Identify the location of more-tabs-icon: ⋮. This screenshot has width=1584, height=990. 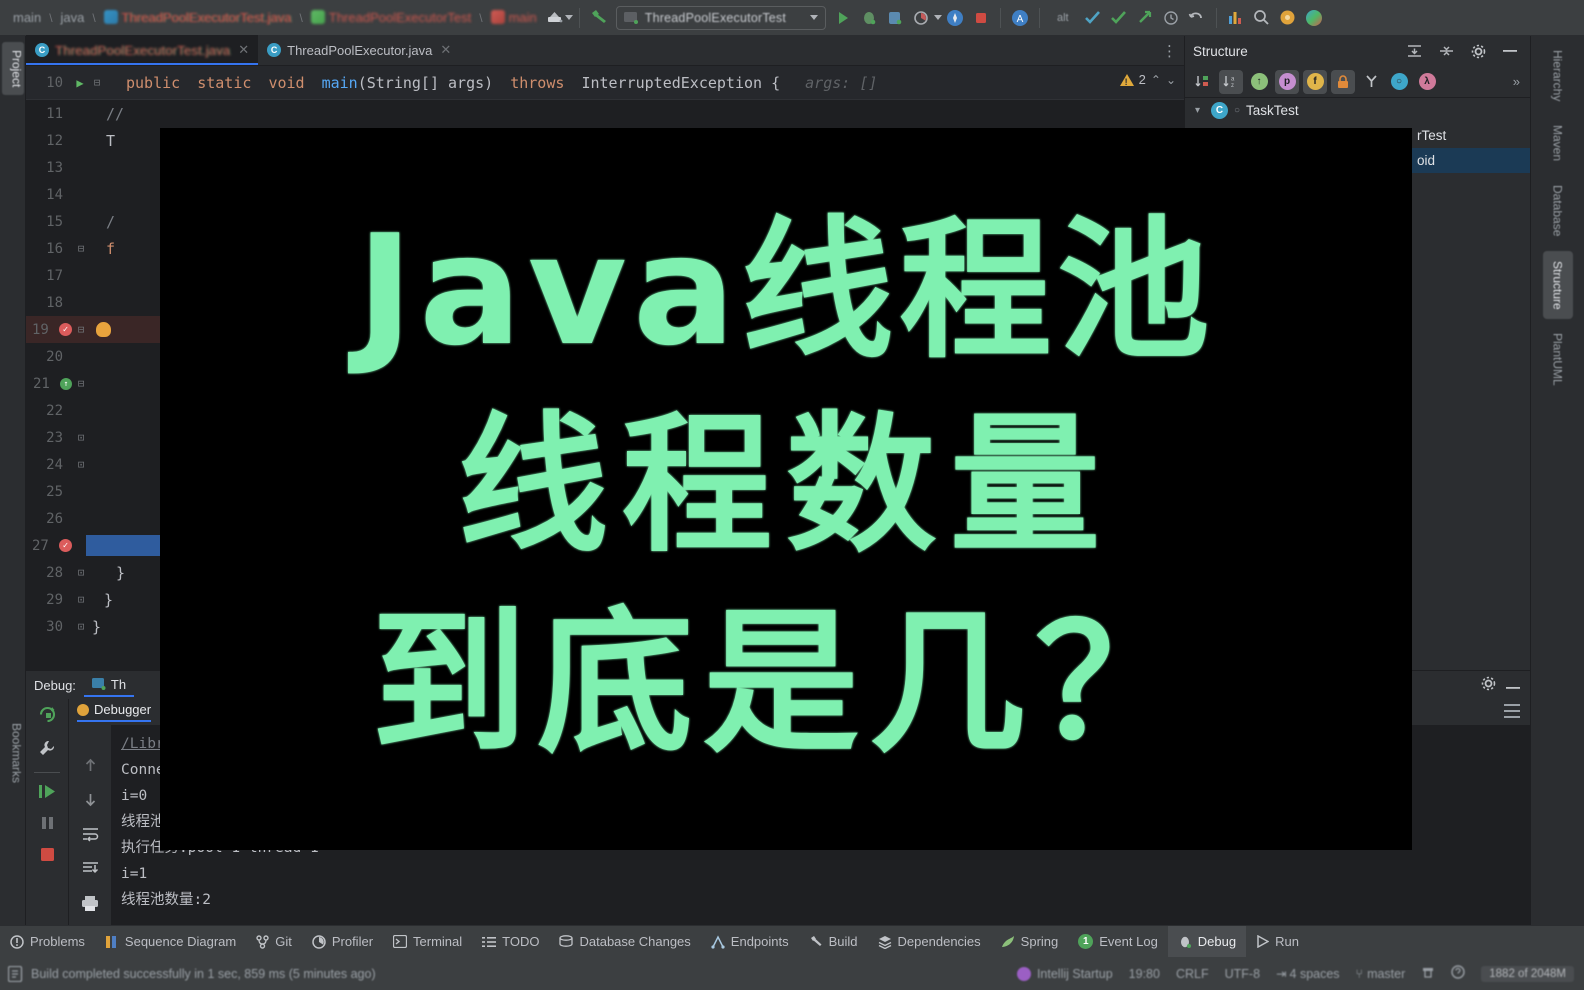
(1170, 51).